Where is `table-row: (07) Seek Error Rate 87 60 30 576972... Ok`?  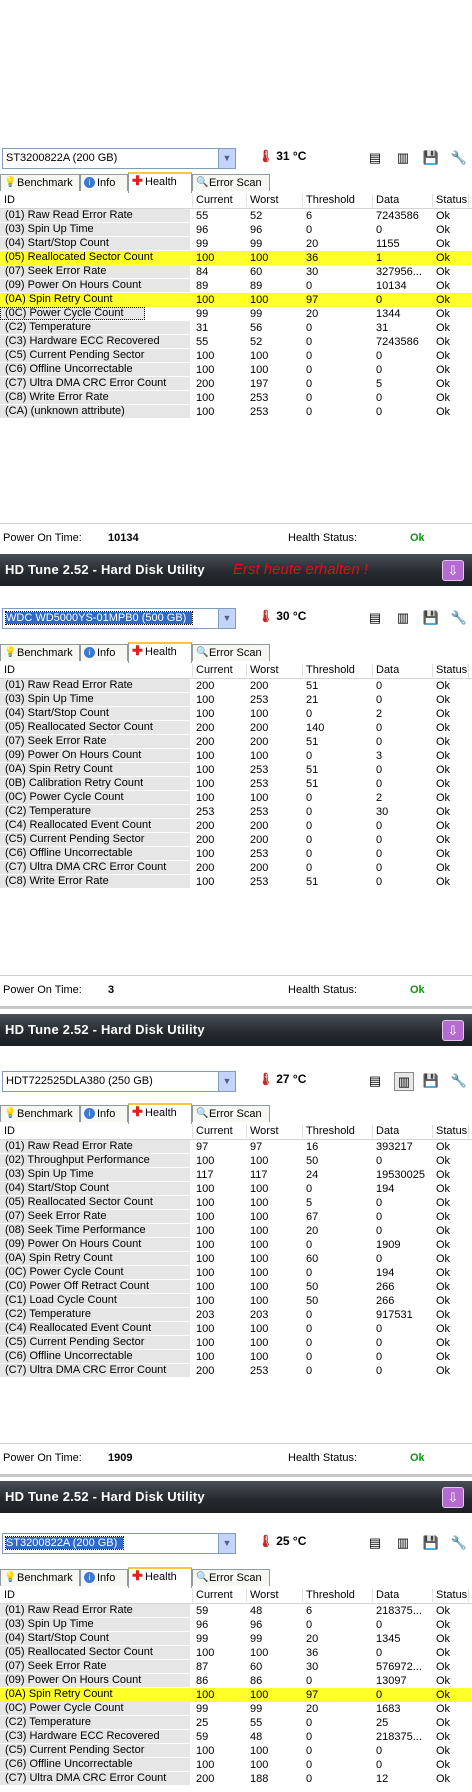 table-row: (07) Seek Error Rate 87 60 30 576972... Ok is located at coordinates (236, 1667).